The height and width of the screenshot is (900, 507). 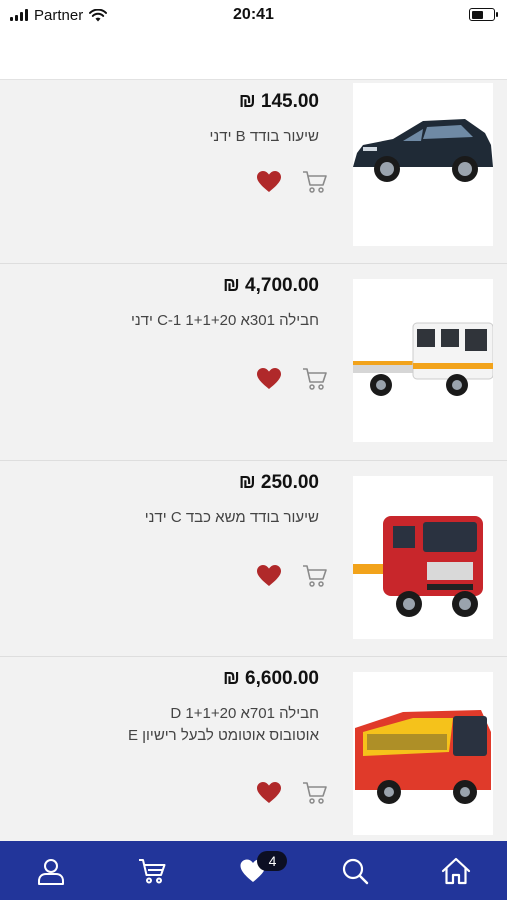 I want to click on profile-icon, so click(x=50, y=871).